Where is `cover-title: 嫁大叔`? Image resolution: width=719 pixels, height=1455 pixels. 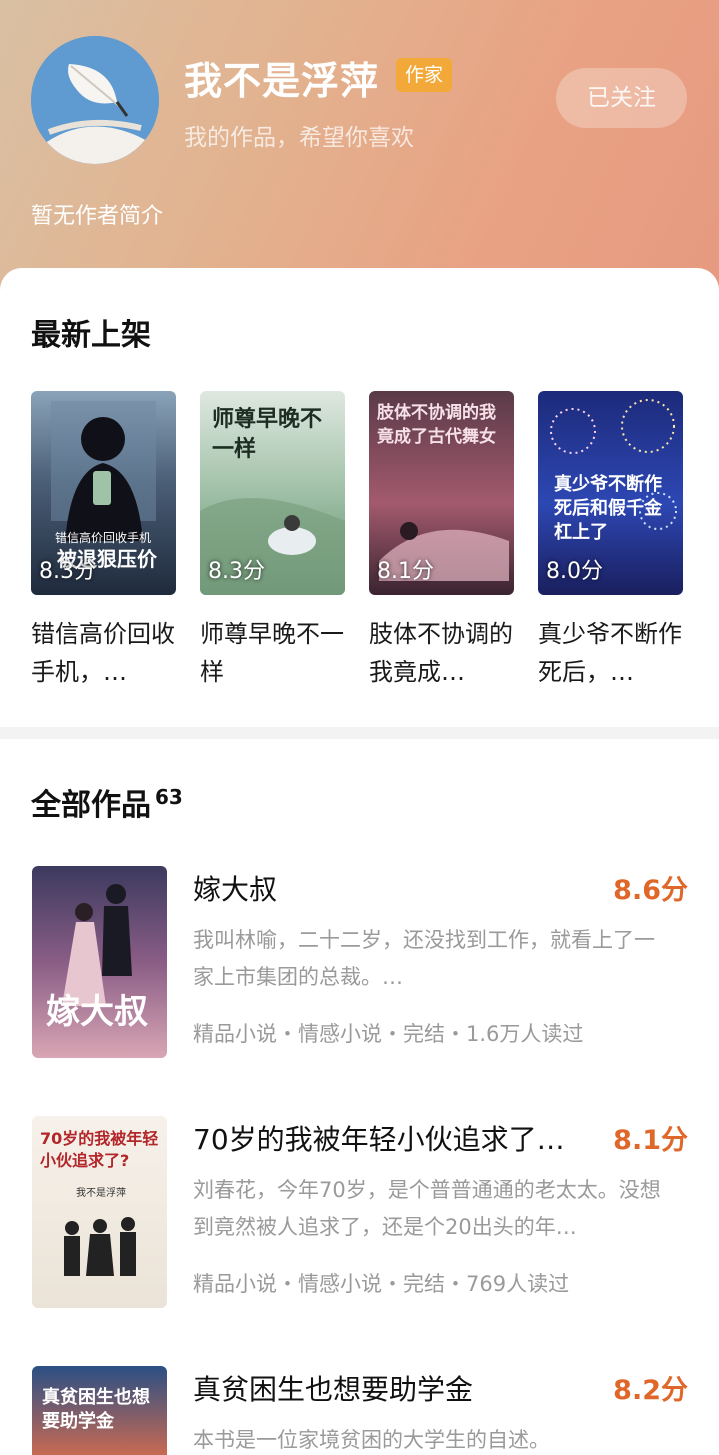 cover-title: 嫁大叔 is located at coordinates (97, 1012).